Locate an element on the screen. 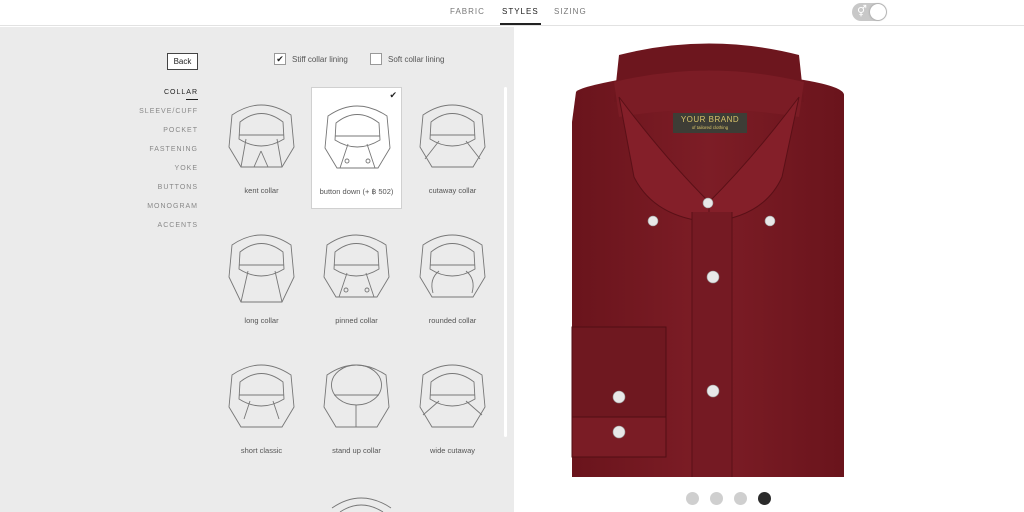  collar-tile-wide-cutaway: wide cutaway is located at coordinates (452, 408).